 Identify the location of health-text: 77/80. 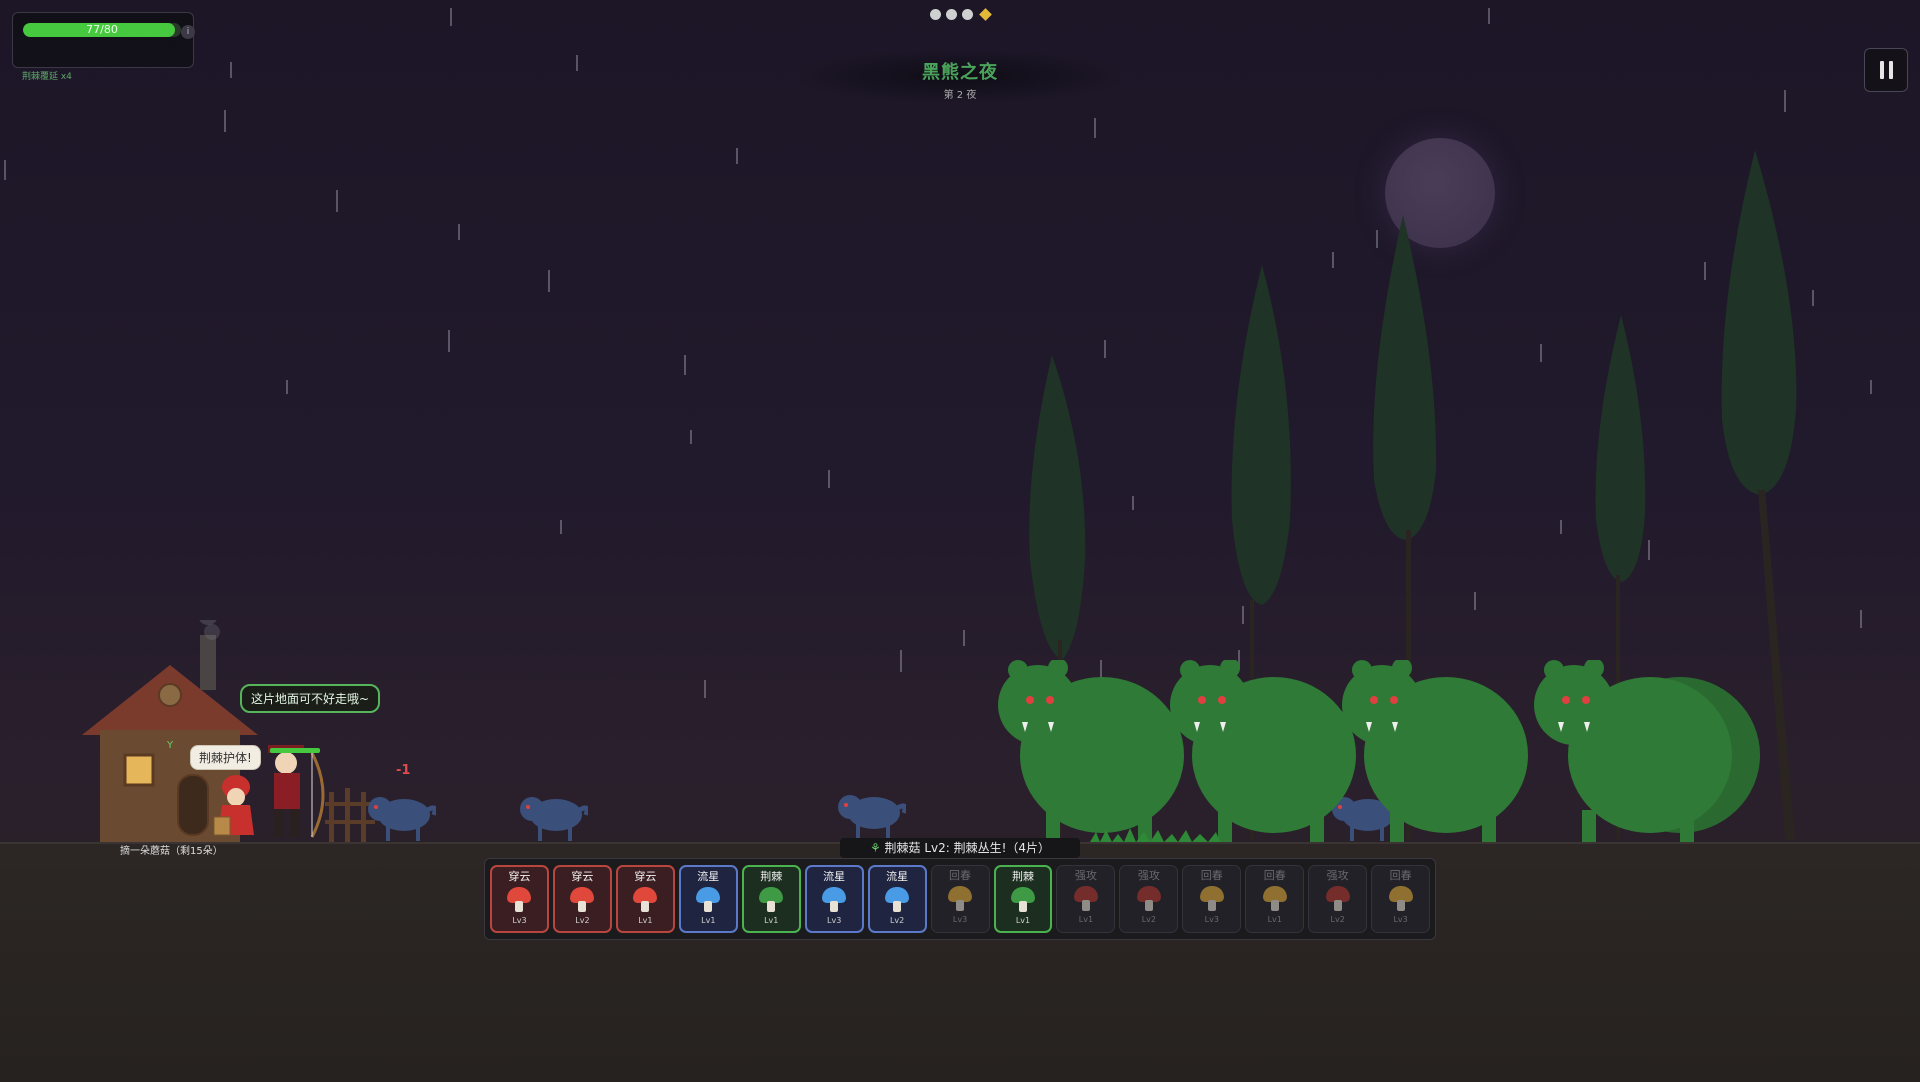
(102, 29).